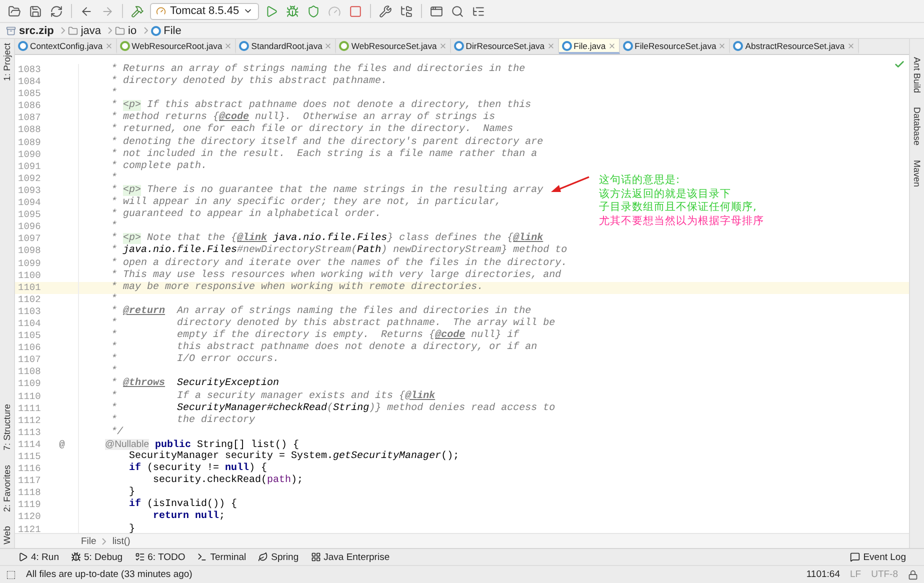 The width and height of the screenshot is (924, 583). Describe the element at coordinates (29, 239) in the screenshot. I see `line-number: 1097` at that location.